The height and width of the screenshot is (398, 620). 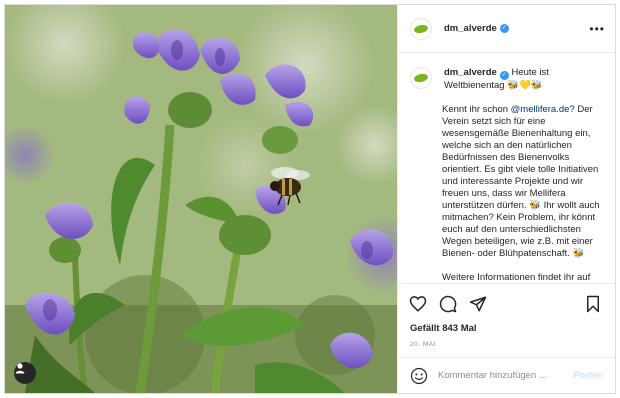 I want to click on post-comment-button: Posten, so click(x=588, y=375).